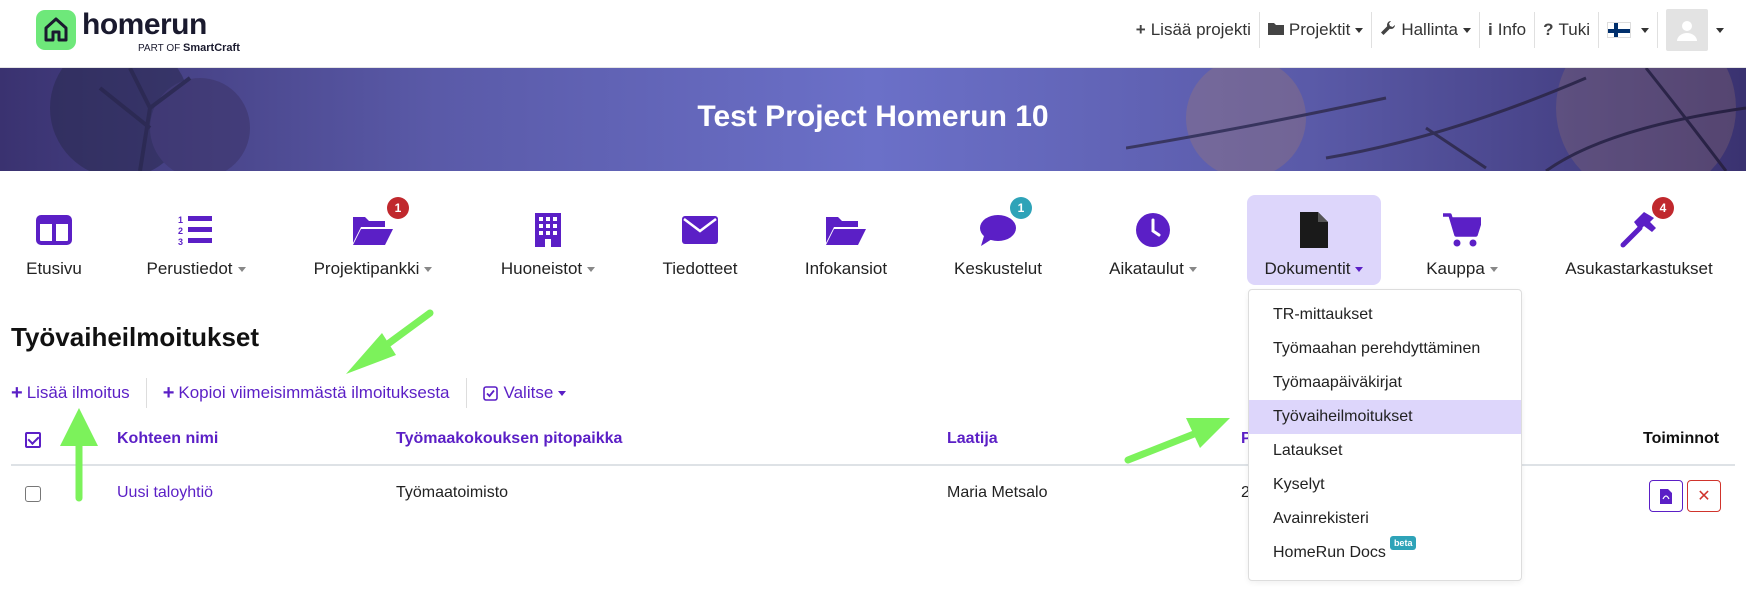 This screenshot has height=600, width=1746. I want to click on svg-text: 2, so click(180, 231).